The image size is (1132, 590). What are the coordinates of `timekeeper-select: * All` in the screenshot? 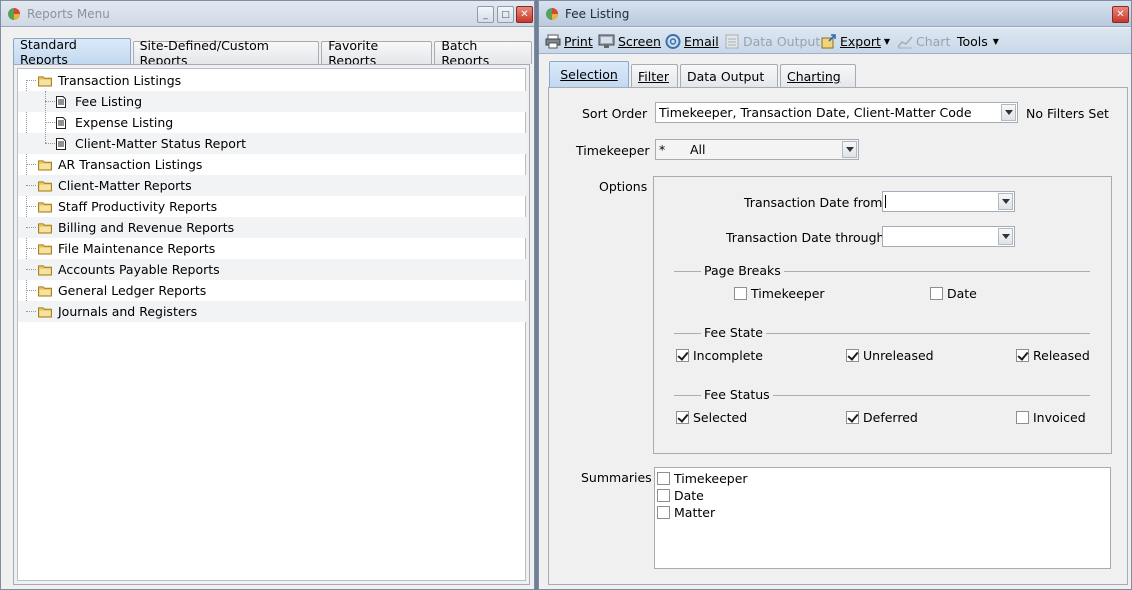 It's located at (757, 149).